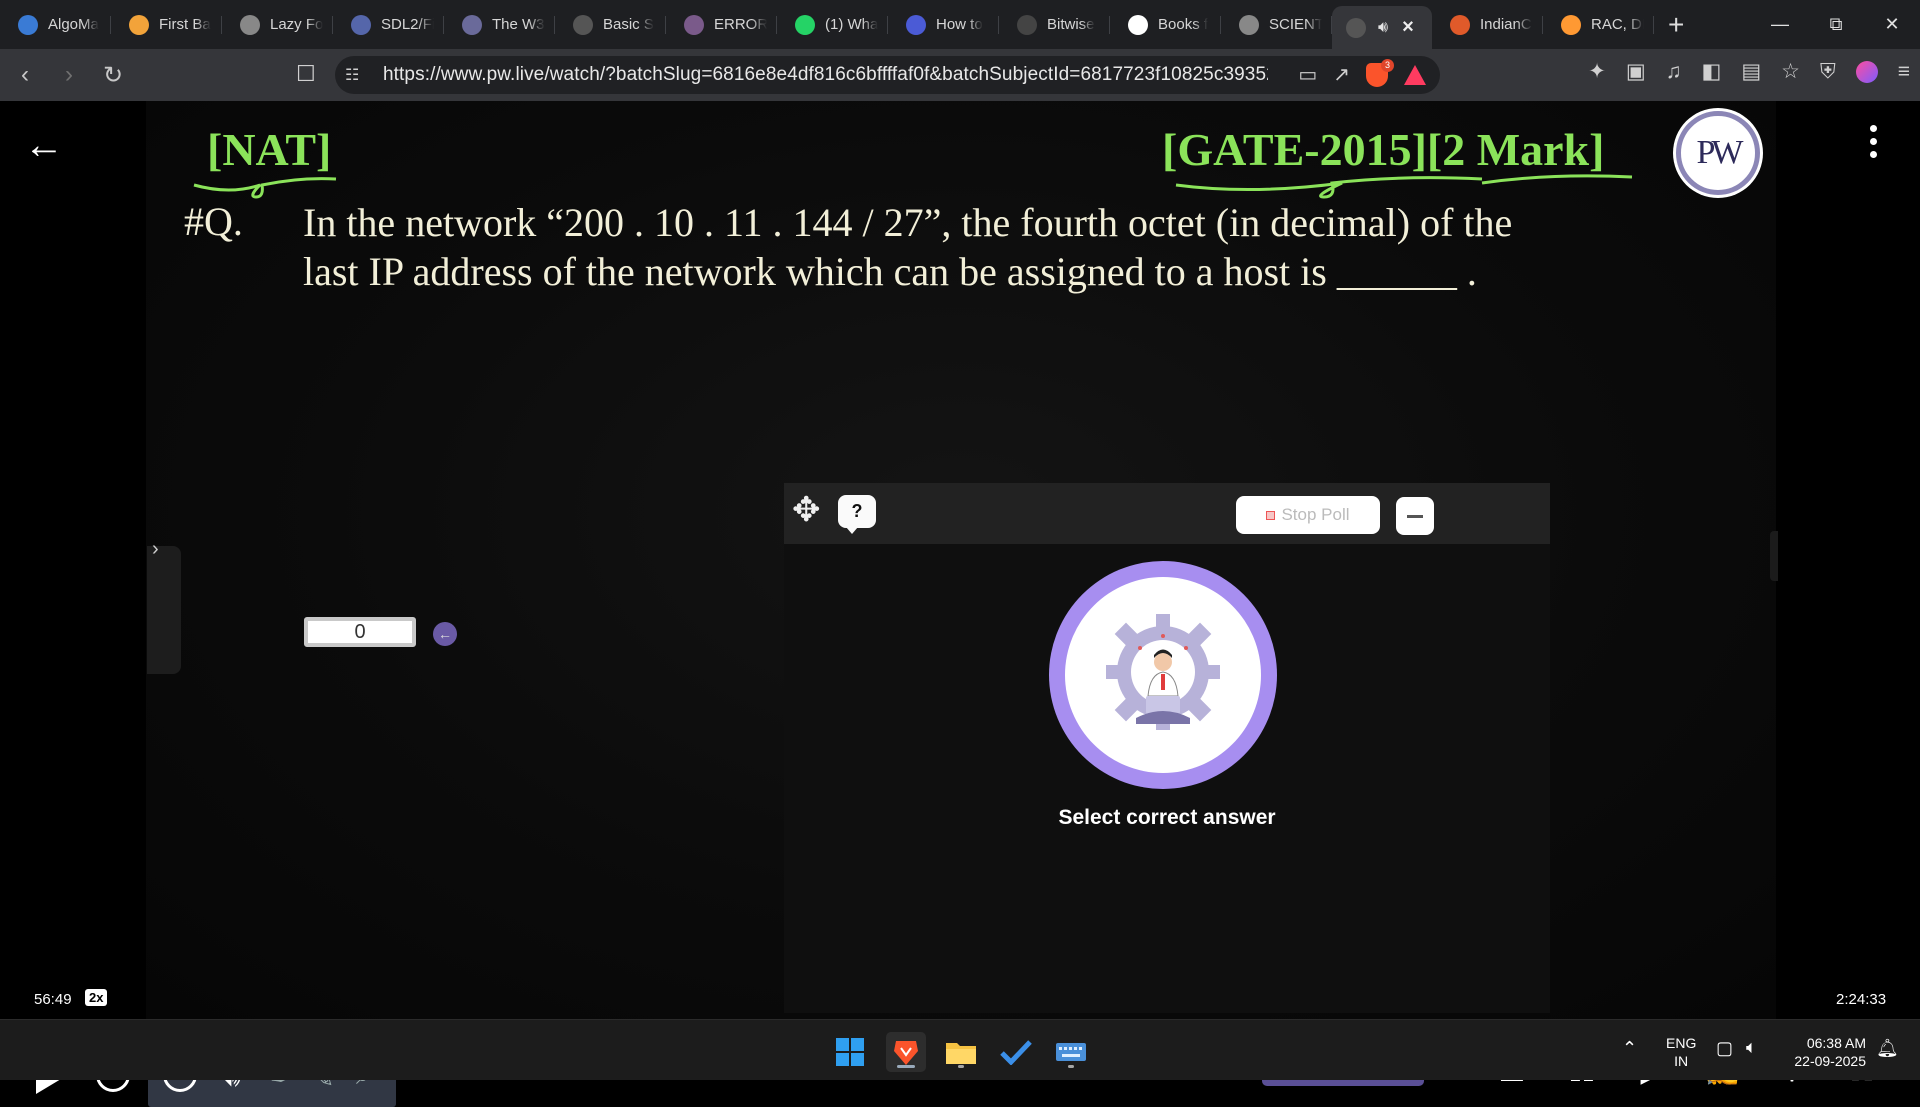 This screenshot has height=1107, width=1920. What do you see at coordinates (1828, 72) in the screenshot?
I see `vpn-shield-icon: ⛨` at bounding box center [1828, 72].